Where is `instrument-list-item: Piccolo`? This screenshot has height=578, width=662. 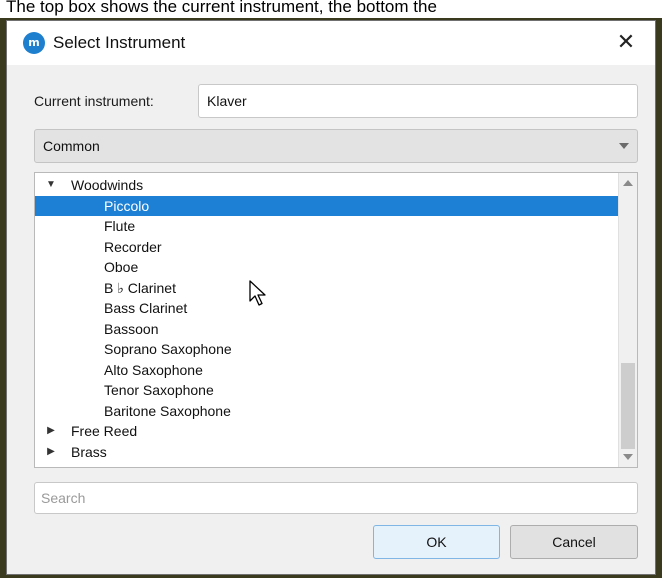
instrument-list-item: Piccolo is located at coordinates (327, 205).